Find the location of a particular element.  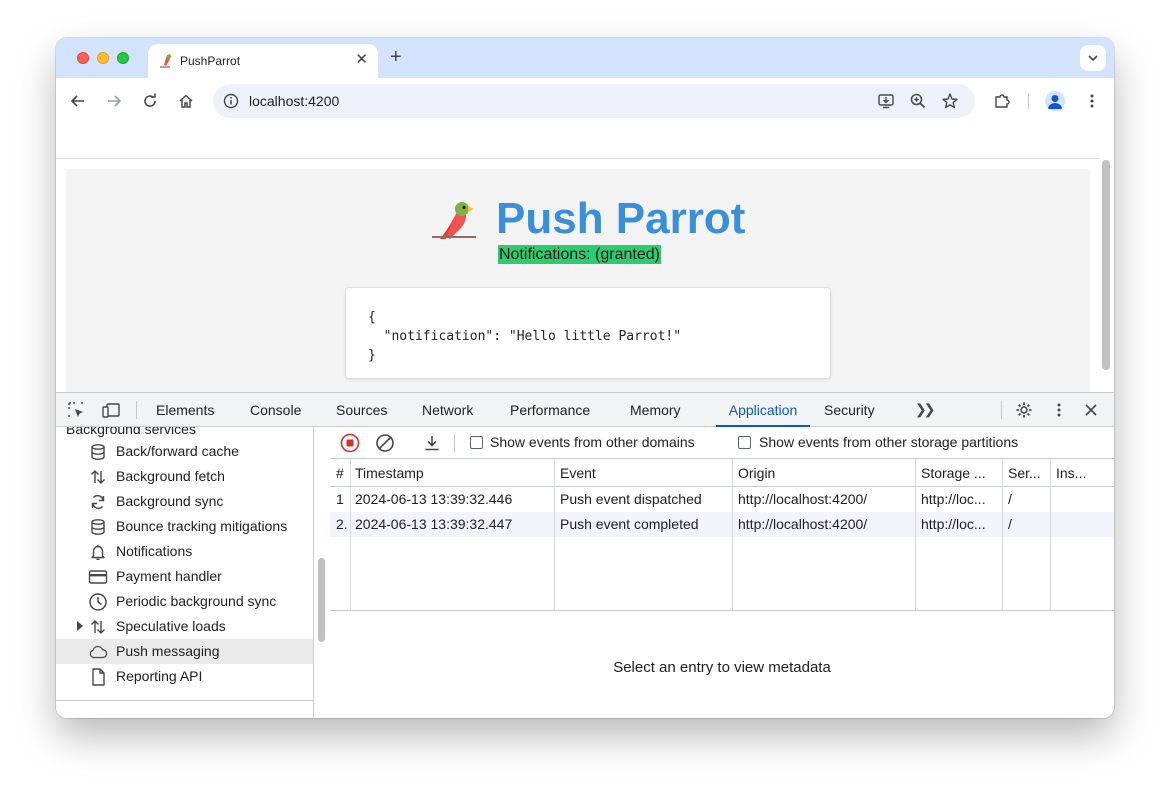

tab-strip: PushParrot ✕ + is located at coordinates (585, 58).